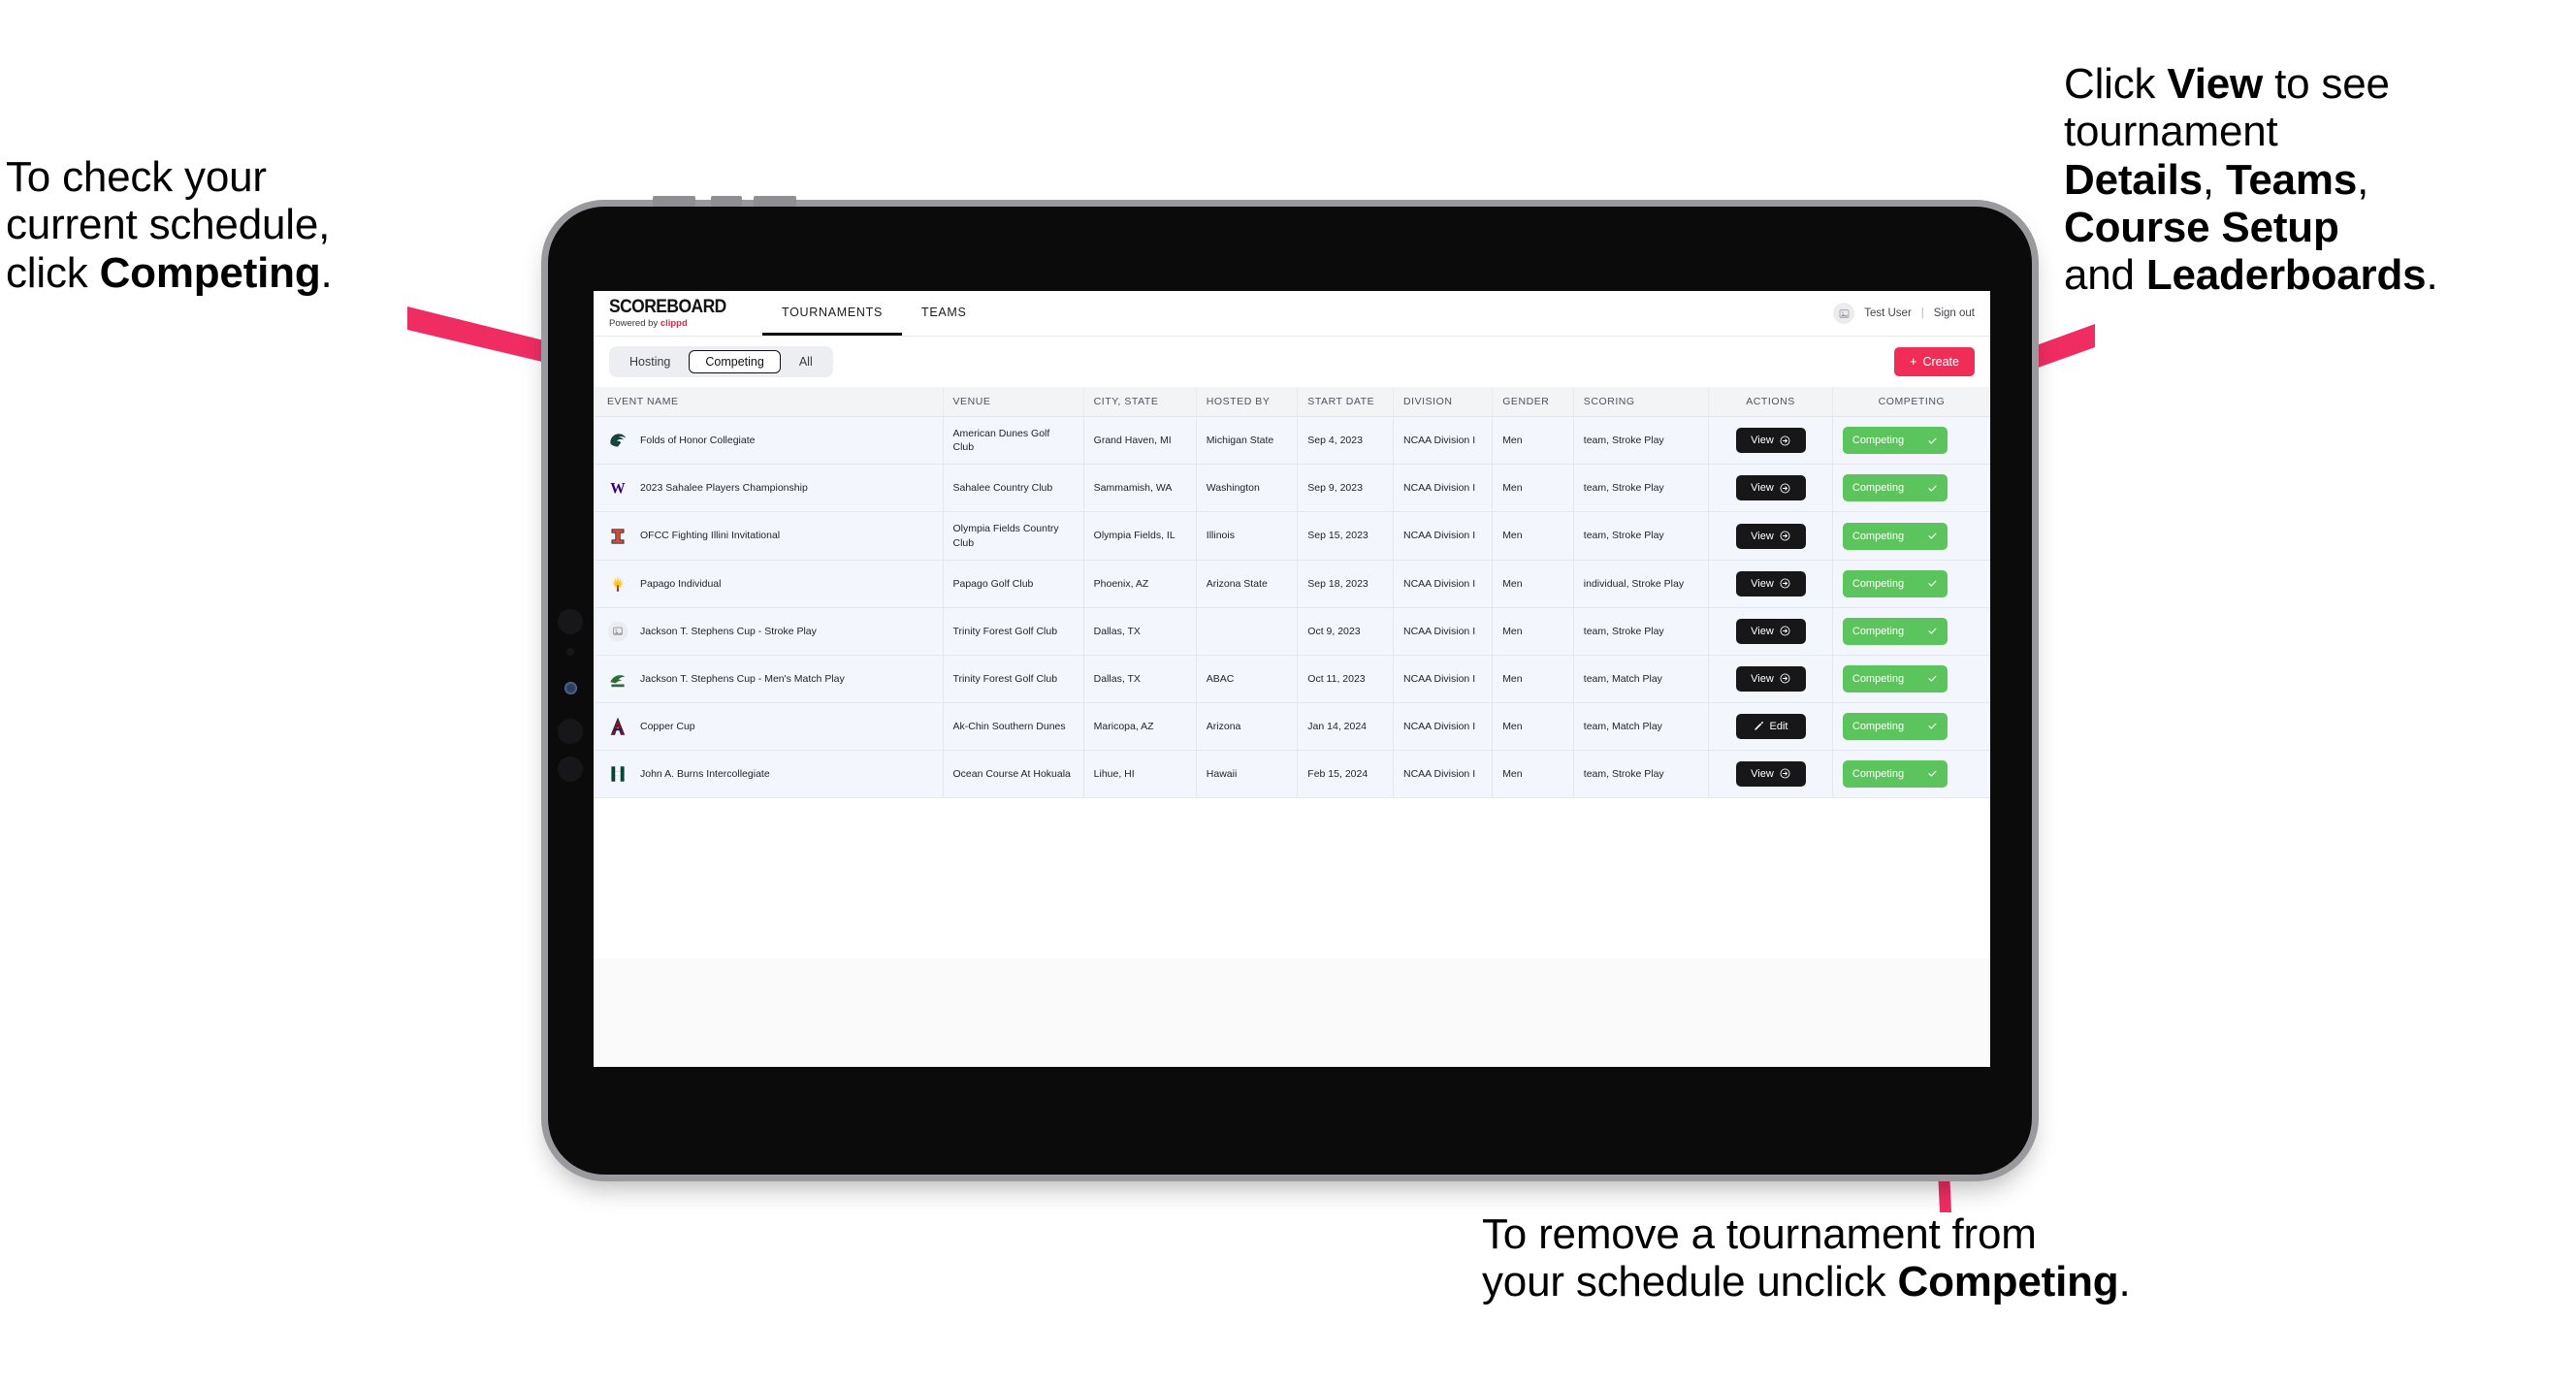  What do you see at coordinates (1247, 488) in the screenshot?
I see `cell-hosted-by: Washington` at bounding box center [1247, 488].